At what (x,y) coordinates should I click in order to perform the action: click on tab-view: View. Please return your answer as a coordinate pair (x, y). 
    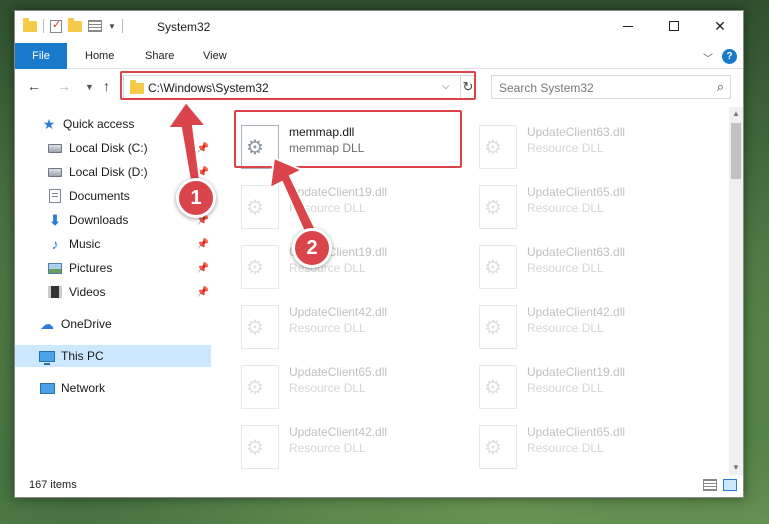
    Looking at the image, I should click on (215, 56).